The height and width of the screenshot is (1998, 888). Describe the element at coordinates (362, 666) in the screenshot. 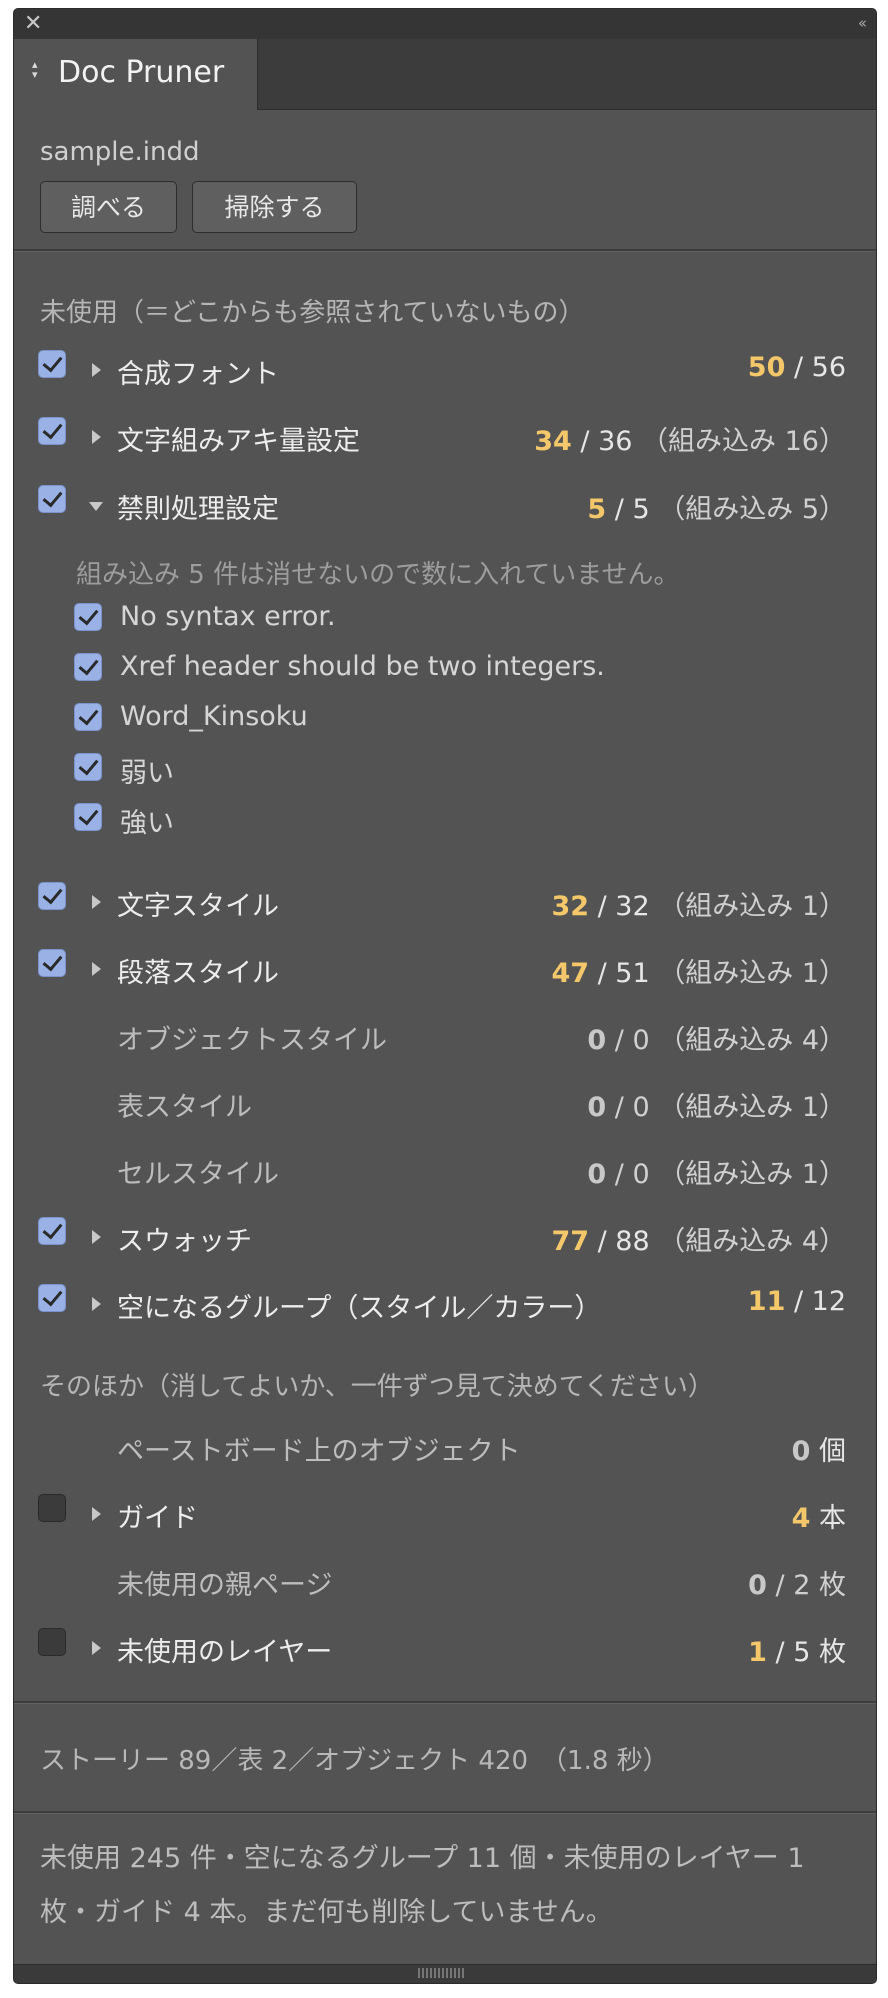

I see `sub-item-label: Xref header should be two integers.` at that location.